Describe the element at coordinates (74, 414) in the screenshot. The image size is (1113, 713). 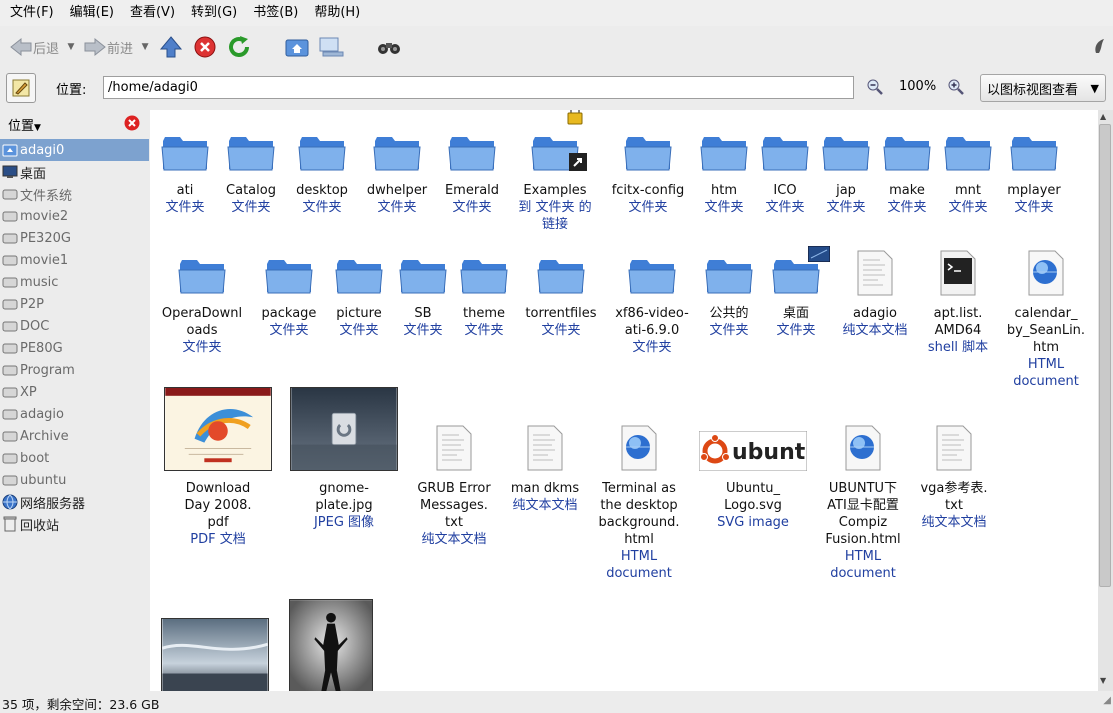
I see `sidebar-item-adagio: adagio` at that location.